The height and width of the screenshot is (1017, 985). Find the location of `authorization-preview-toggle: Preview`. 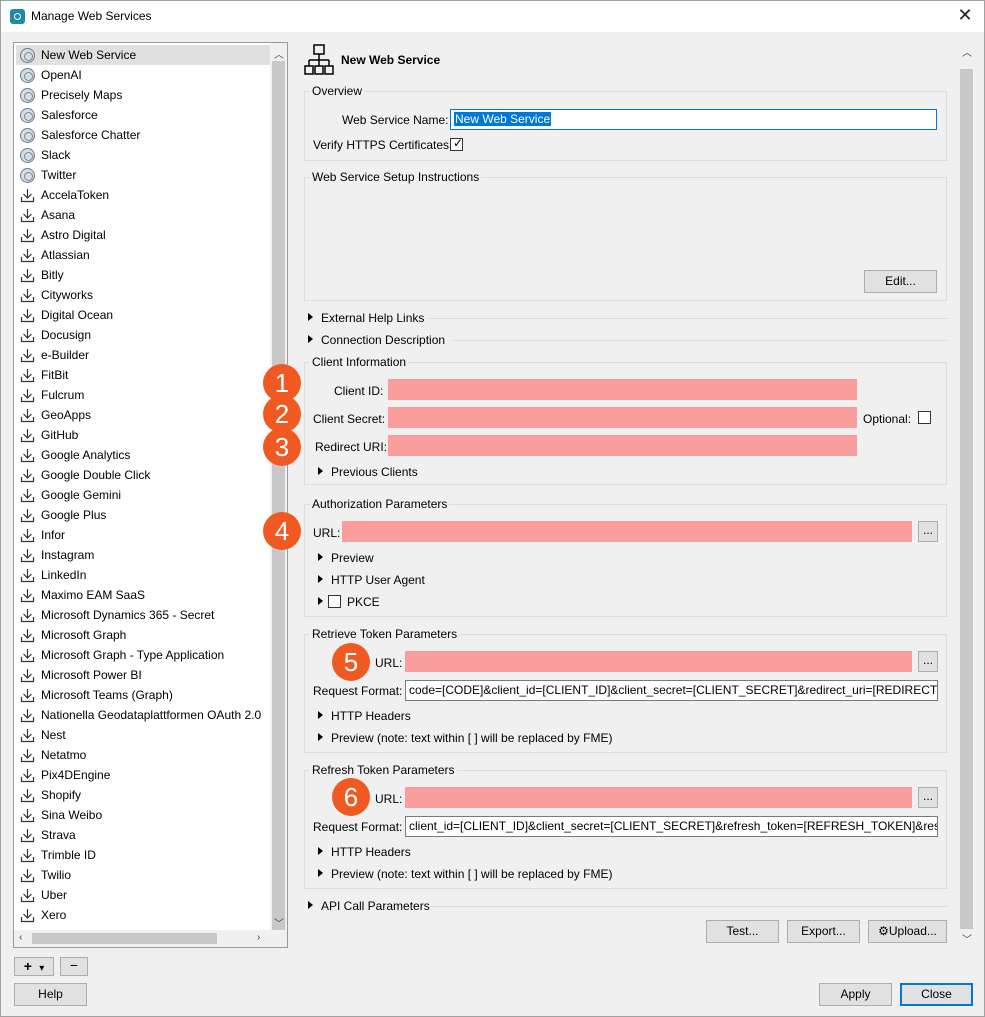

authorization-preview-toggle: Preview is located at coordinates (352, 558).